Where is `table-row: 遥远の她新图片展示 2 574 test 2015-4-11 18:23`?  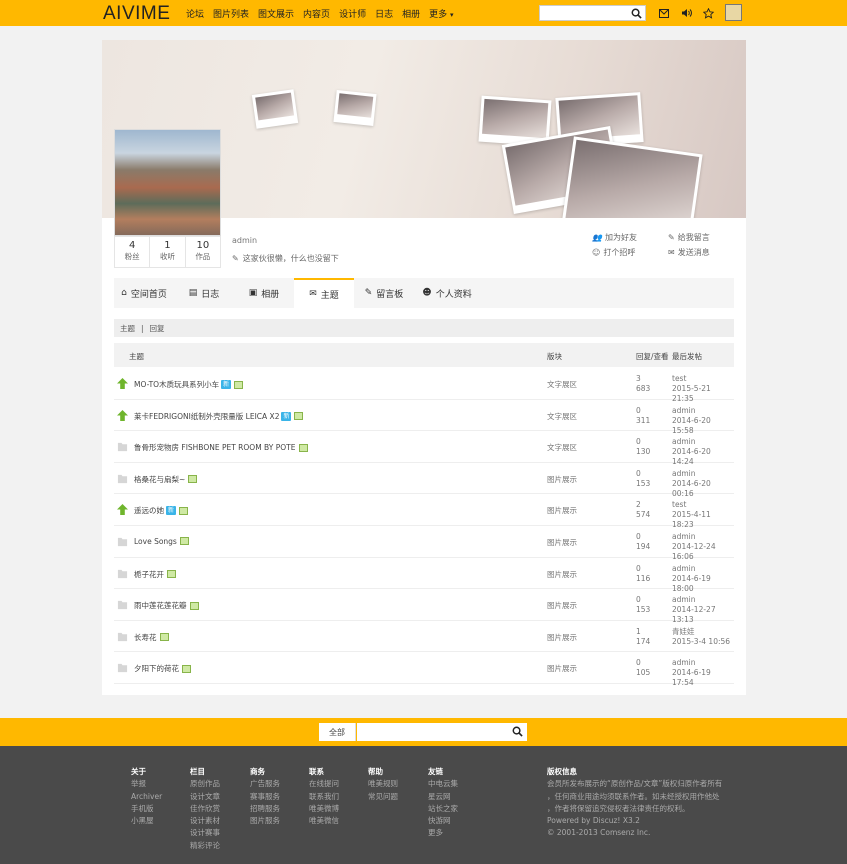
table-row: 遥远の她新图片展示 2 574 test 2015-4-11 18:23 is located at coordinates (424, 511).